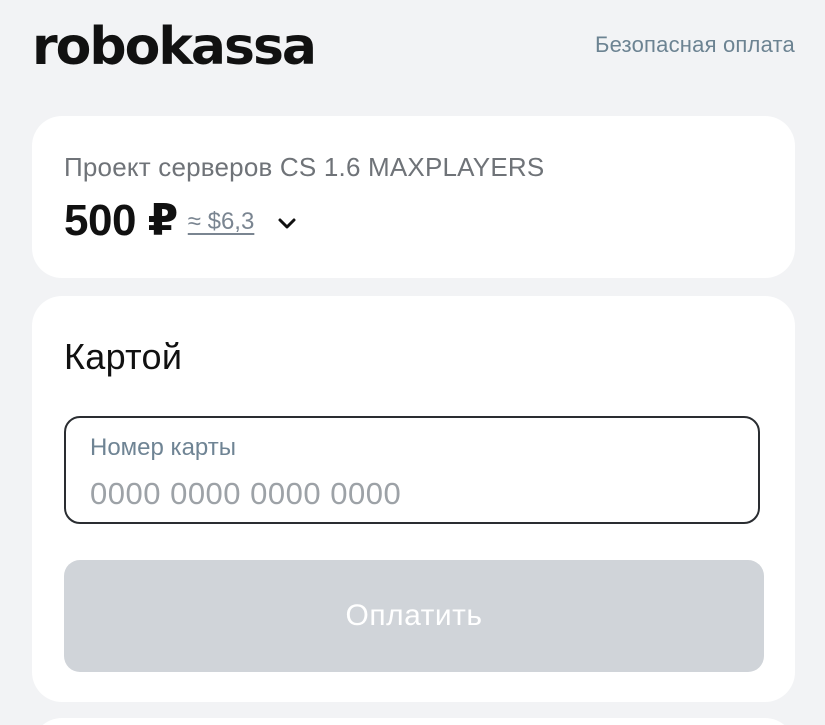 This screenshot has height=725, width=825. Describe the element at coordinates (412, 470) in the screenshot. I see `card-number-field: Номер карты` at that location.